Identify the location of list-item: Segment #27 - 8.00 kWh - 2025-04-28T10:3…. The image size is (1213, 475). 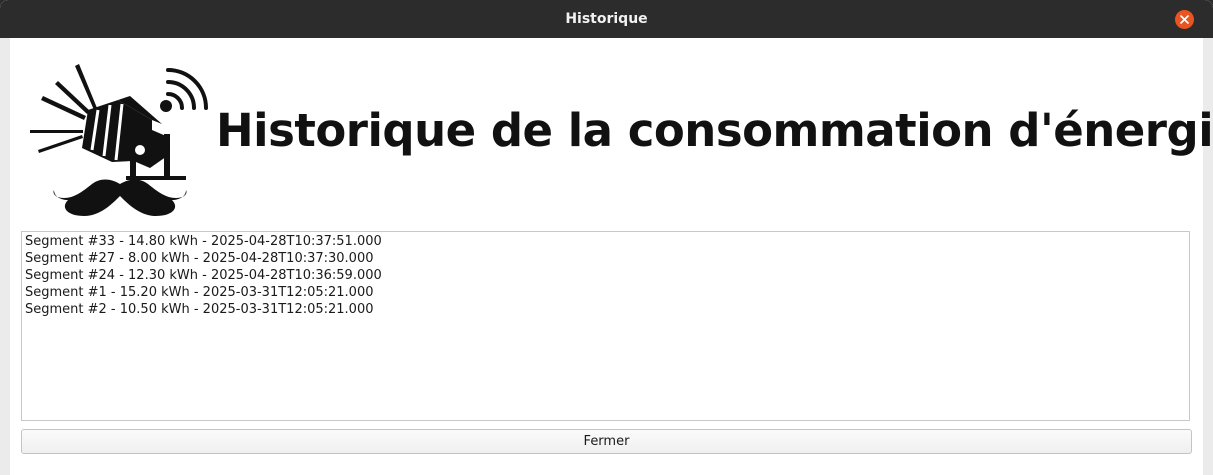
(605, 258).